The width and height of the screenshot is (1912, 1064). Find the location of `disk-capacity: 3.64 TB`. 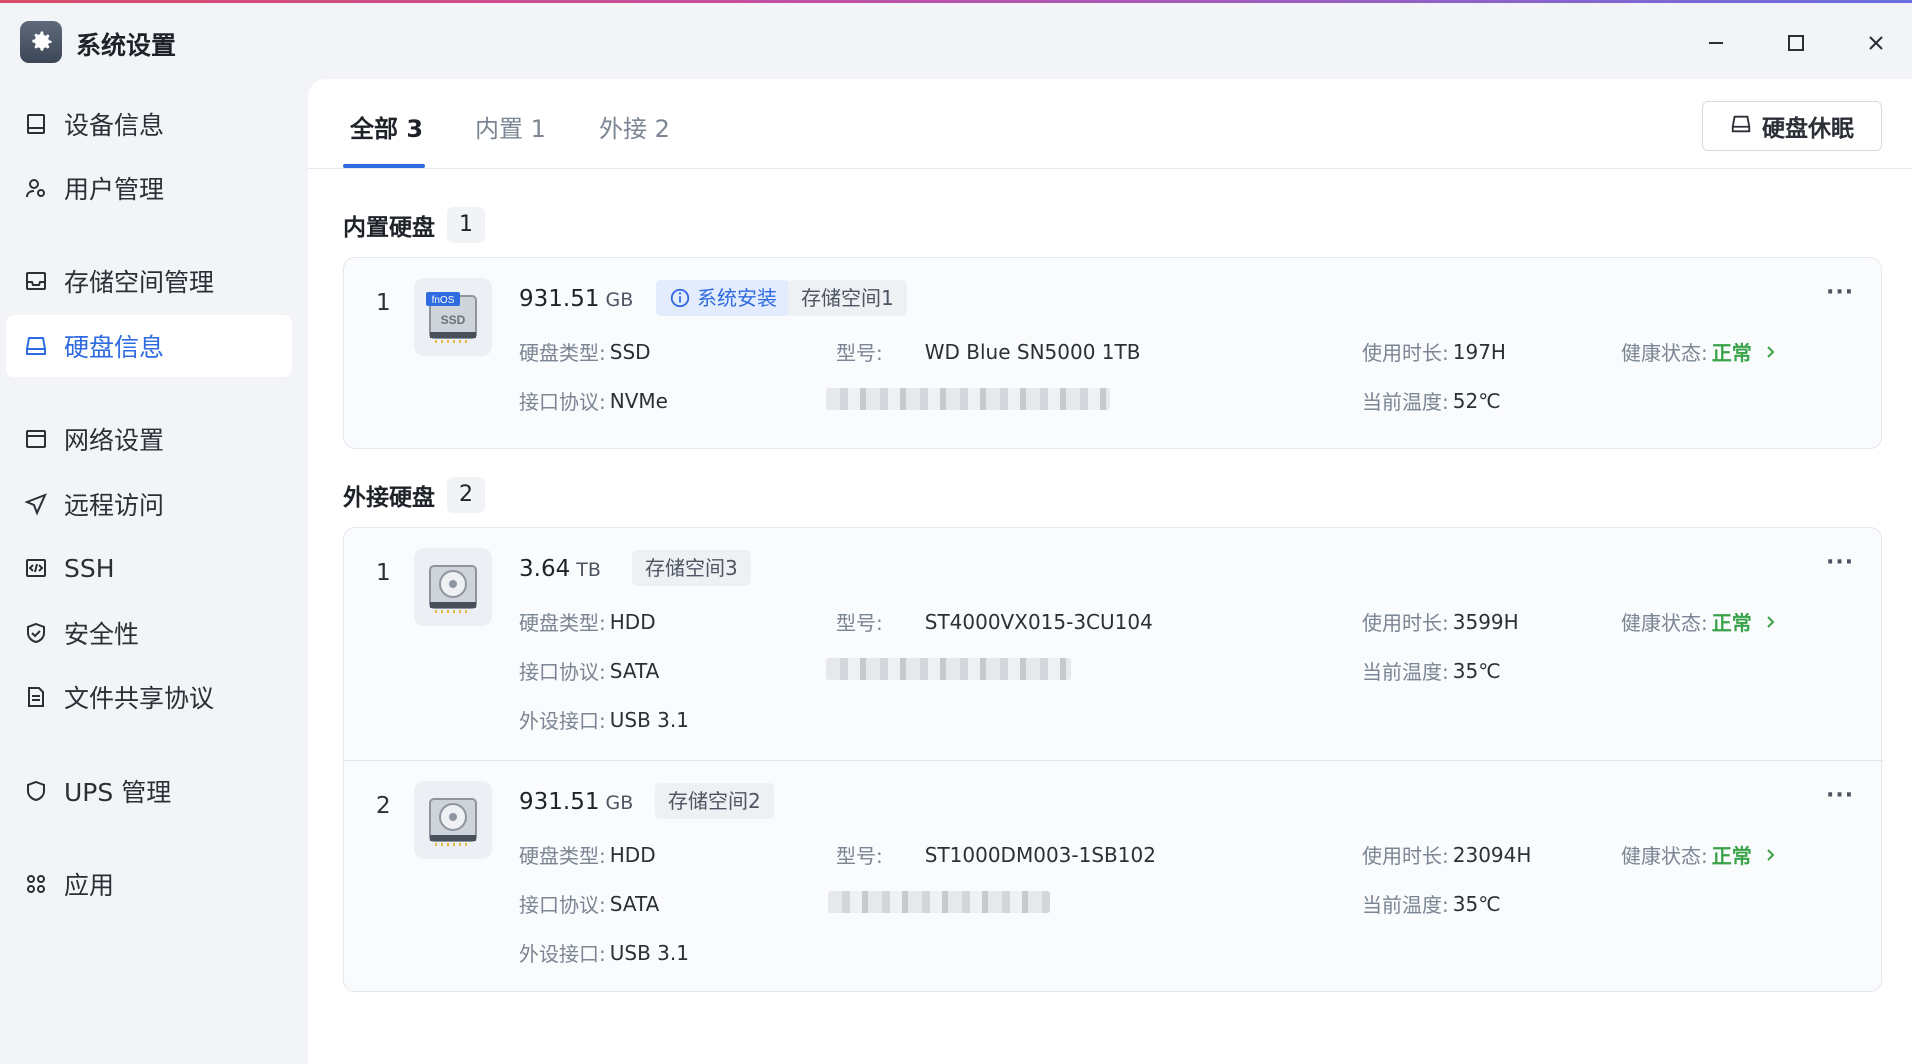

disk-capacity: 3.64 TB is located at coordinates (560, 569).